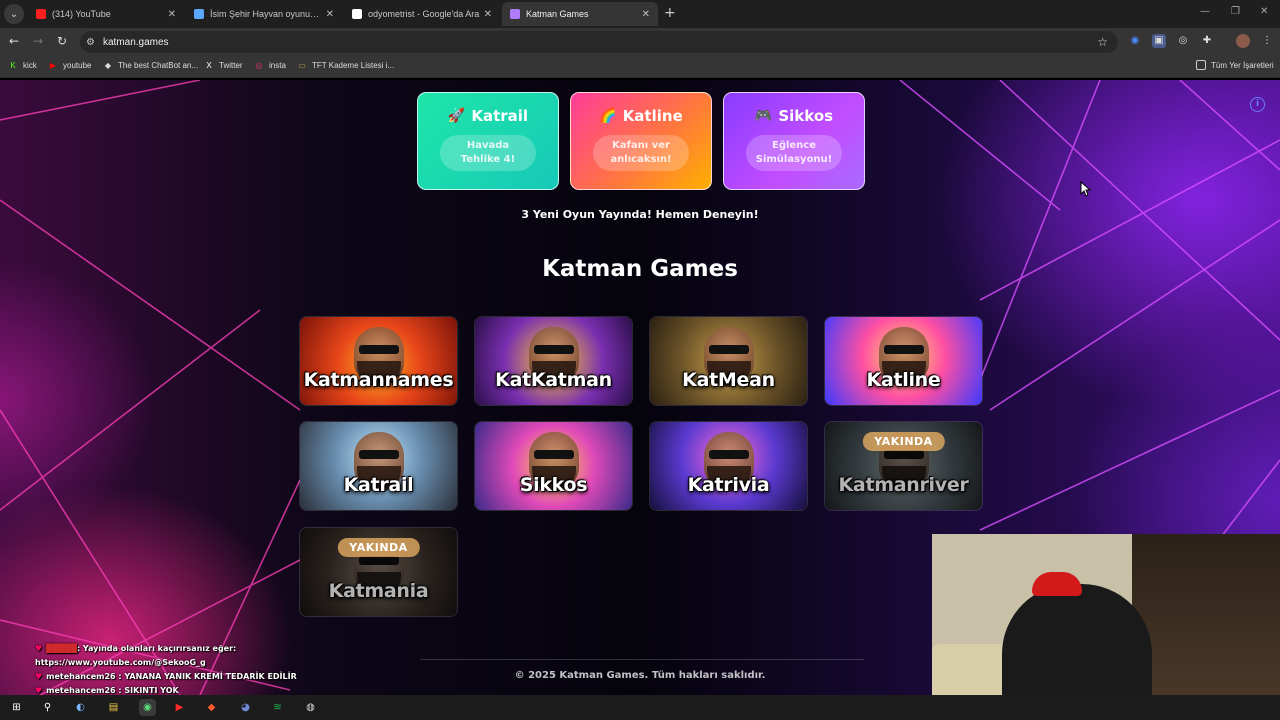 This screenshot has width=1280, height=720. What do you see at coordinates (62, 41) in the screenshot?
I see `reload-icon: ↻` at bounding box center [62, 41].